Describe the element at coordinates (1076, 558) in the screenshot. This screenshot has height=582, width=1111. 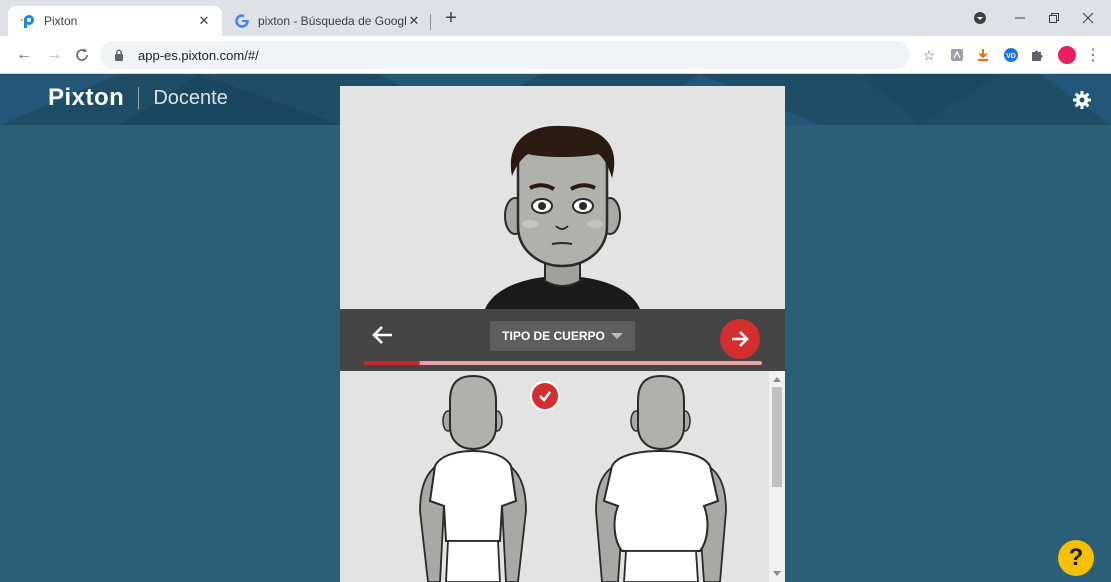
I see `help-button: ?` at that location.